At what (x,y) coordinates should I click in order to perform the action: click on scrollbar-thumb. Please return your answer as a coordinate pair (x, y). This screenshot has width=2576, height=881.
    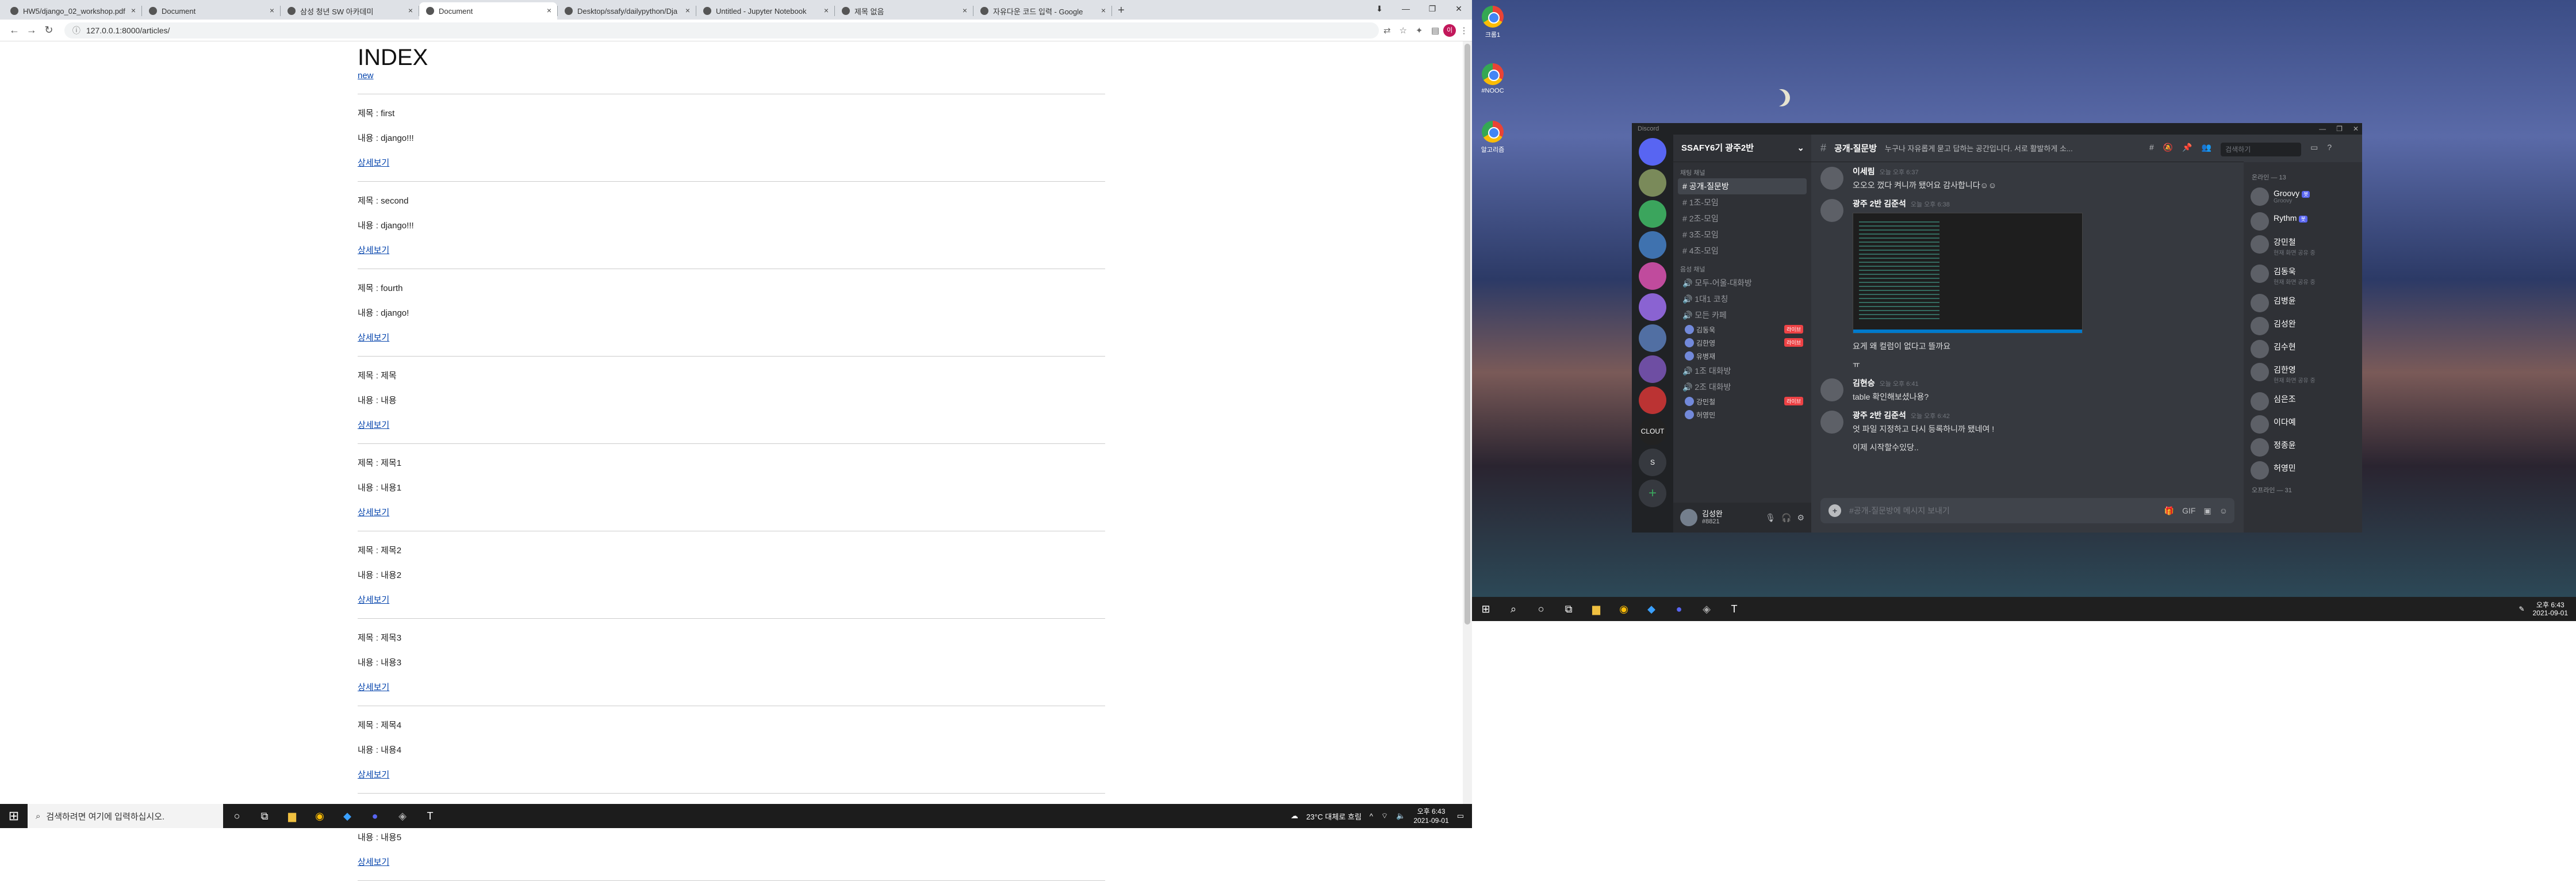
    Looking at the image, I should click on (1467, 334).